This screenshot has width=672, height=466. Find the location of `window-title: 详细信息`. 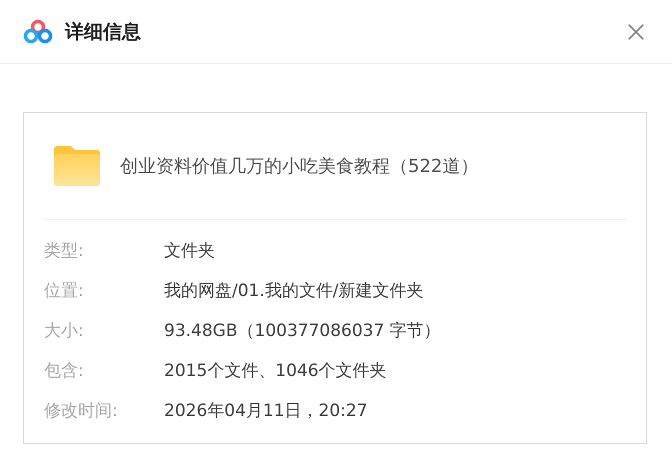

window-title: 详细信息 is located at coordinates (103, 32).